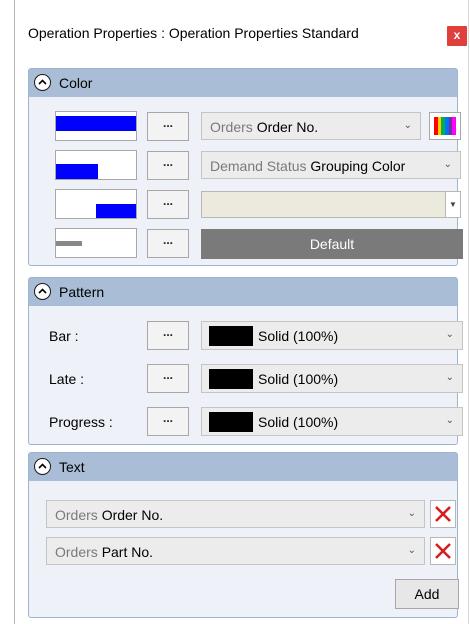 The width and height of the screenshot is (470, 624). I want to click on bar-label: Bar :, so click(64, 336).